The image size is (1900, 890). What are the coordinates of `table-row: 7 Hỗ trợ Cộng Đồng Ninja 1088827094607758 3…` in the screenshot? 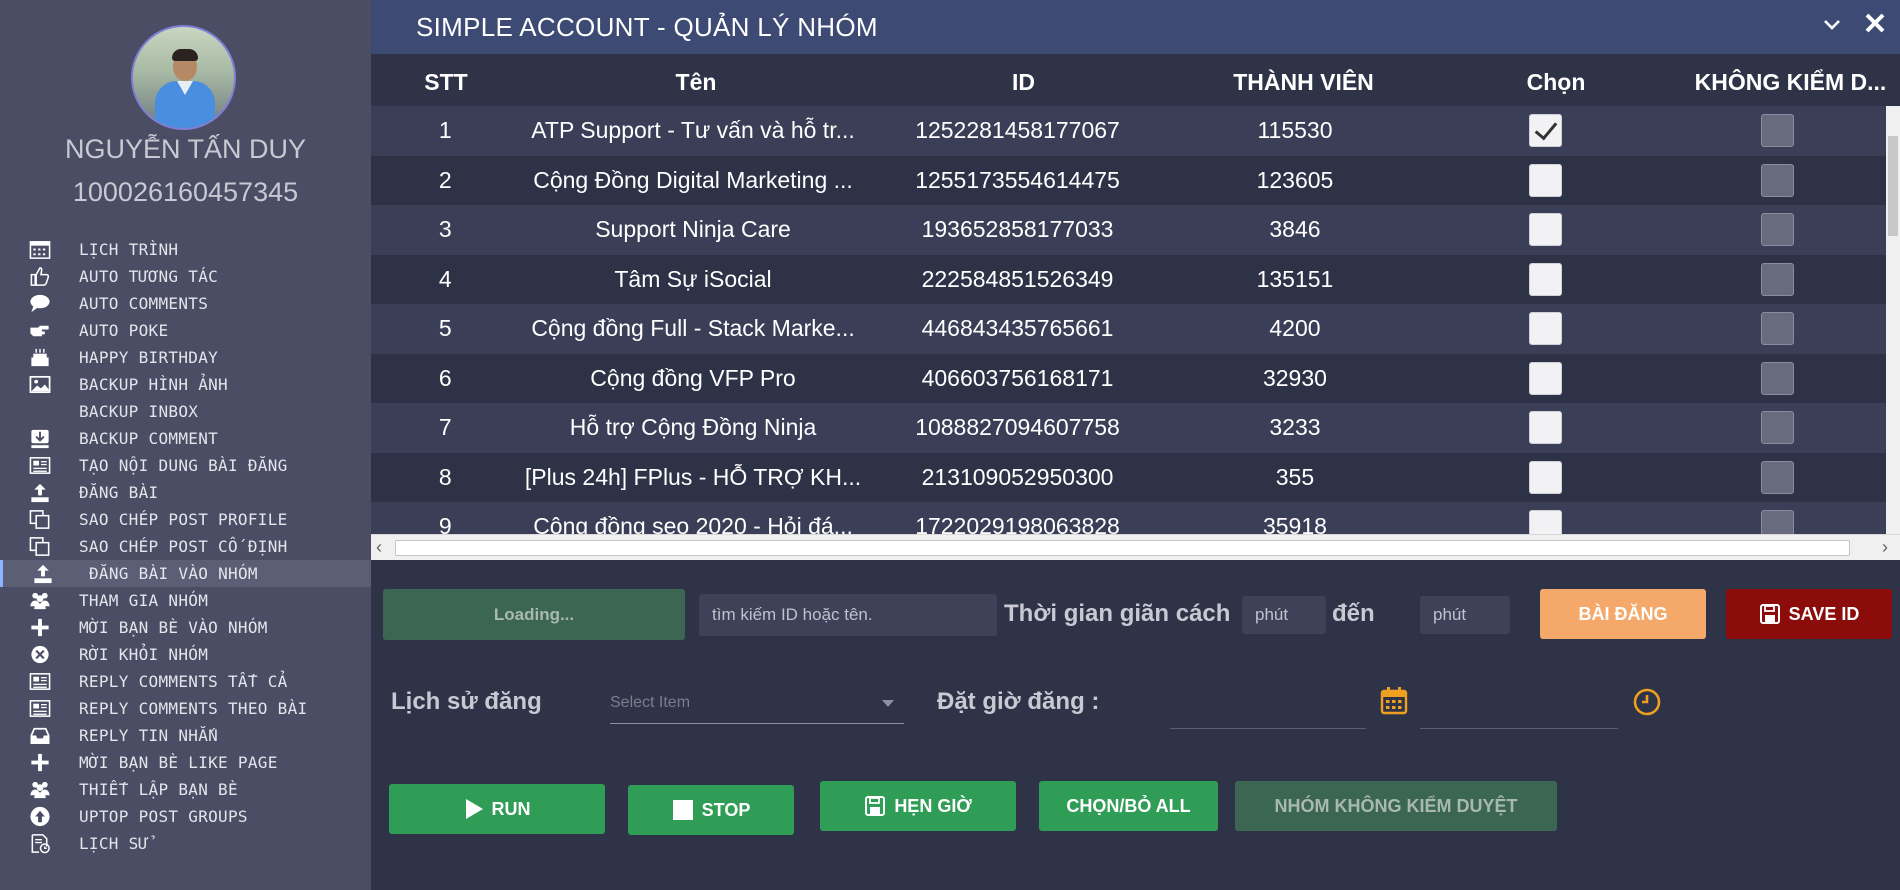 It's located at (1128, 428).